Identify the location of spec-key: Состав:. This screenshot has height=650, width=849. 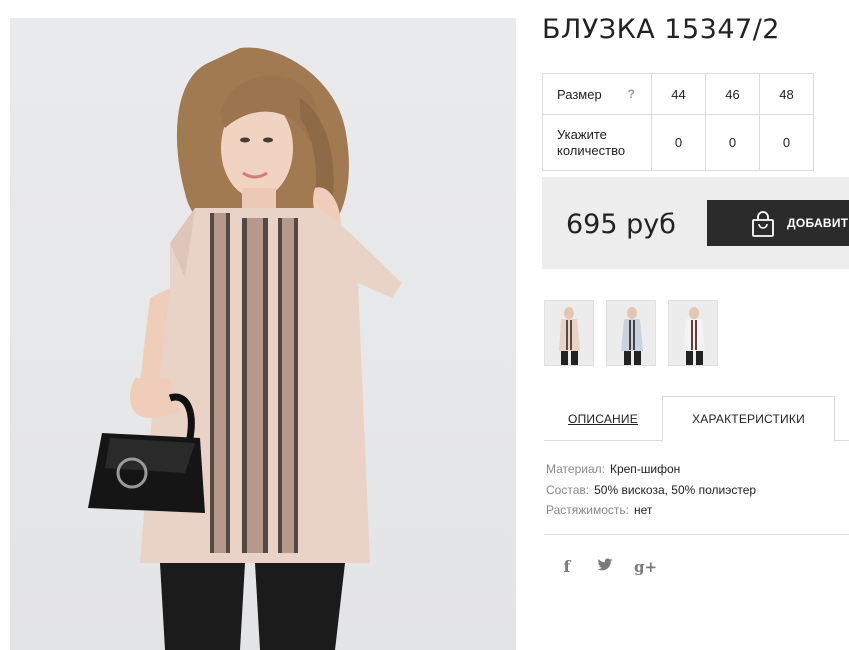
(568, 489).